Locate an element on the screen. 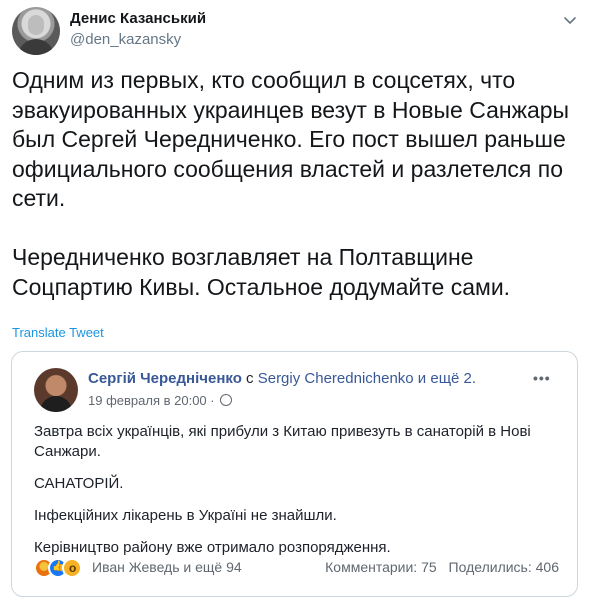 This screenshot has height=606, width=590. chevron-down-icon is located at coordinates (570, 20).